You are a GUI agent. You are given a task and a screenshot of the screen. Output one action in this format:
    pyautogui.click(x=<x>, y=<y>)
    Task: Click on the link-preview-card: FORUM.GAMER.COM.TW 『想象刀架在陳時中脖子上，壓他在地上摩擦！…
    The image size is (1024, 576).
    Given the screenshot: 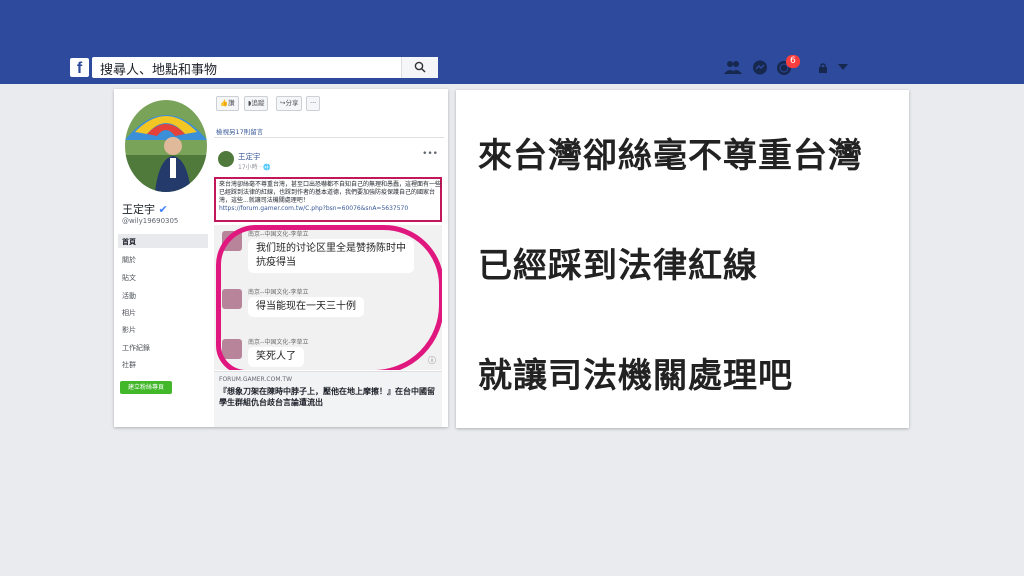 What is the action you would take?
    pyautogui.click(x=328, y=399)
    